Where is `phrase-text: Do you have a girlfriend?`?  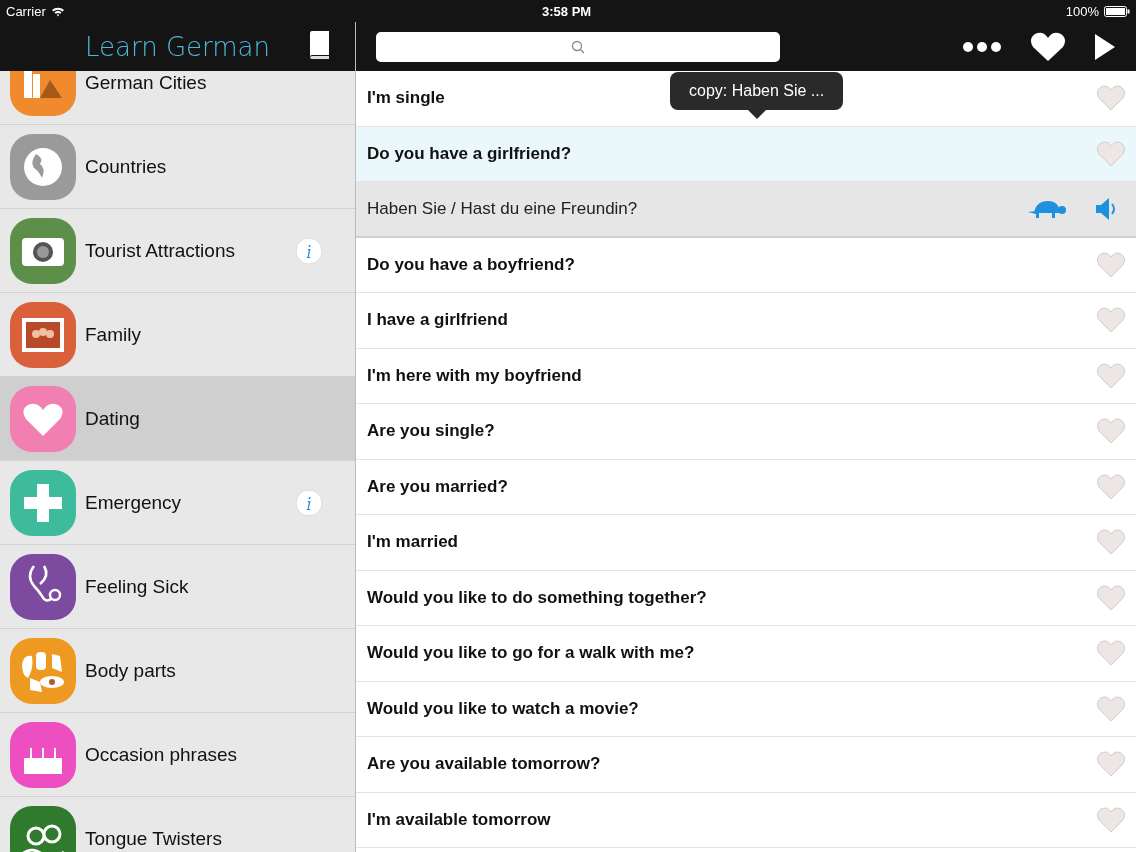
phrase-text: Do you have a girlfriend? is located at coordinates (469, 153).